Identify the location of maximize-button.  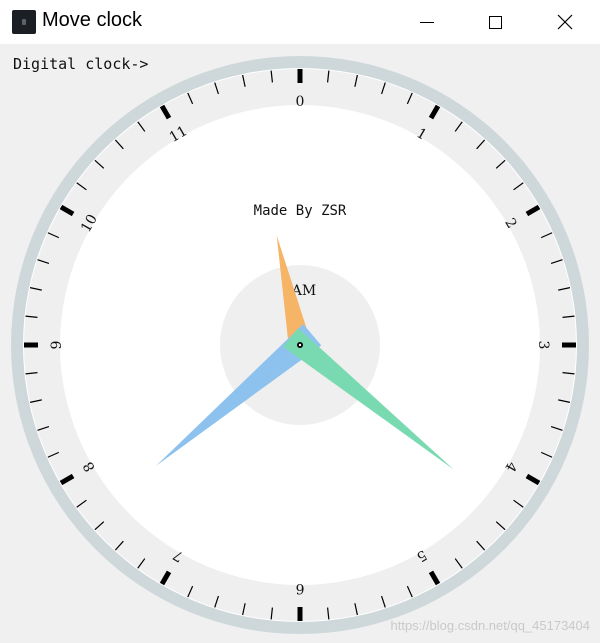
(495, 22).